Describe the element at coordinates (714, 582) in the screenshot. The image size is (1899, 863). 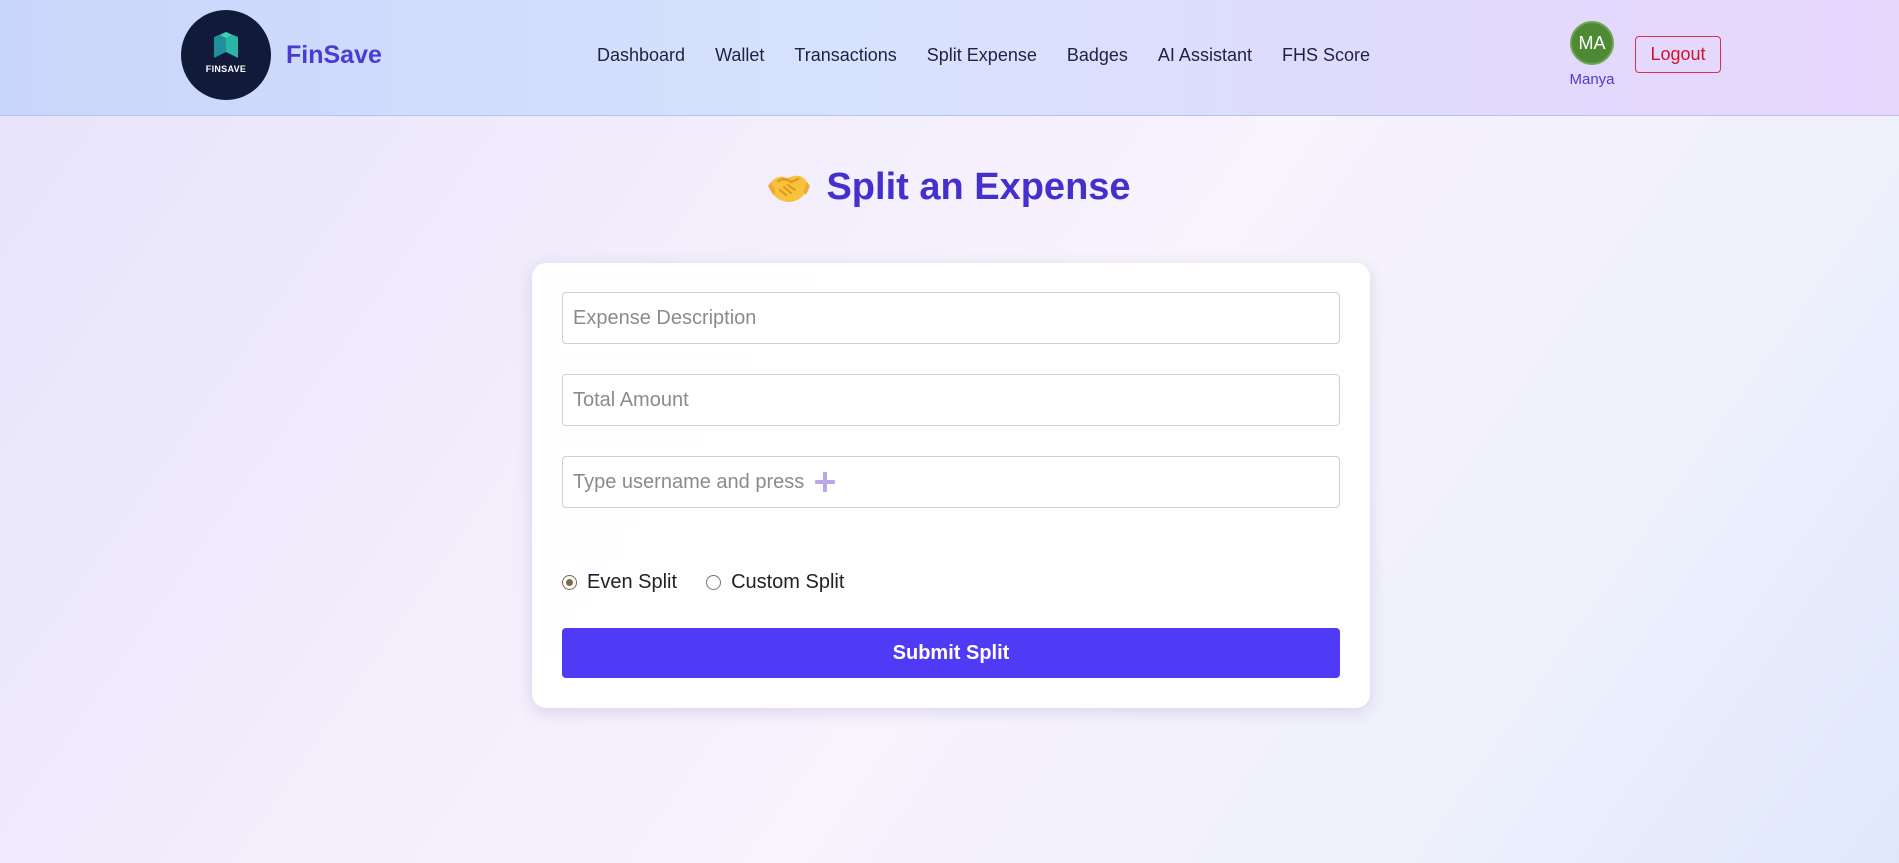
I see `custom-split-radio` at that location.